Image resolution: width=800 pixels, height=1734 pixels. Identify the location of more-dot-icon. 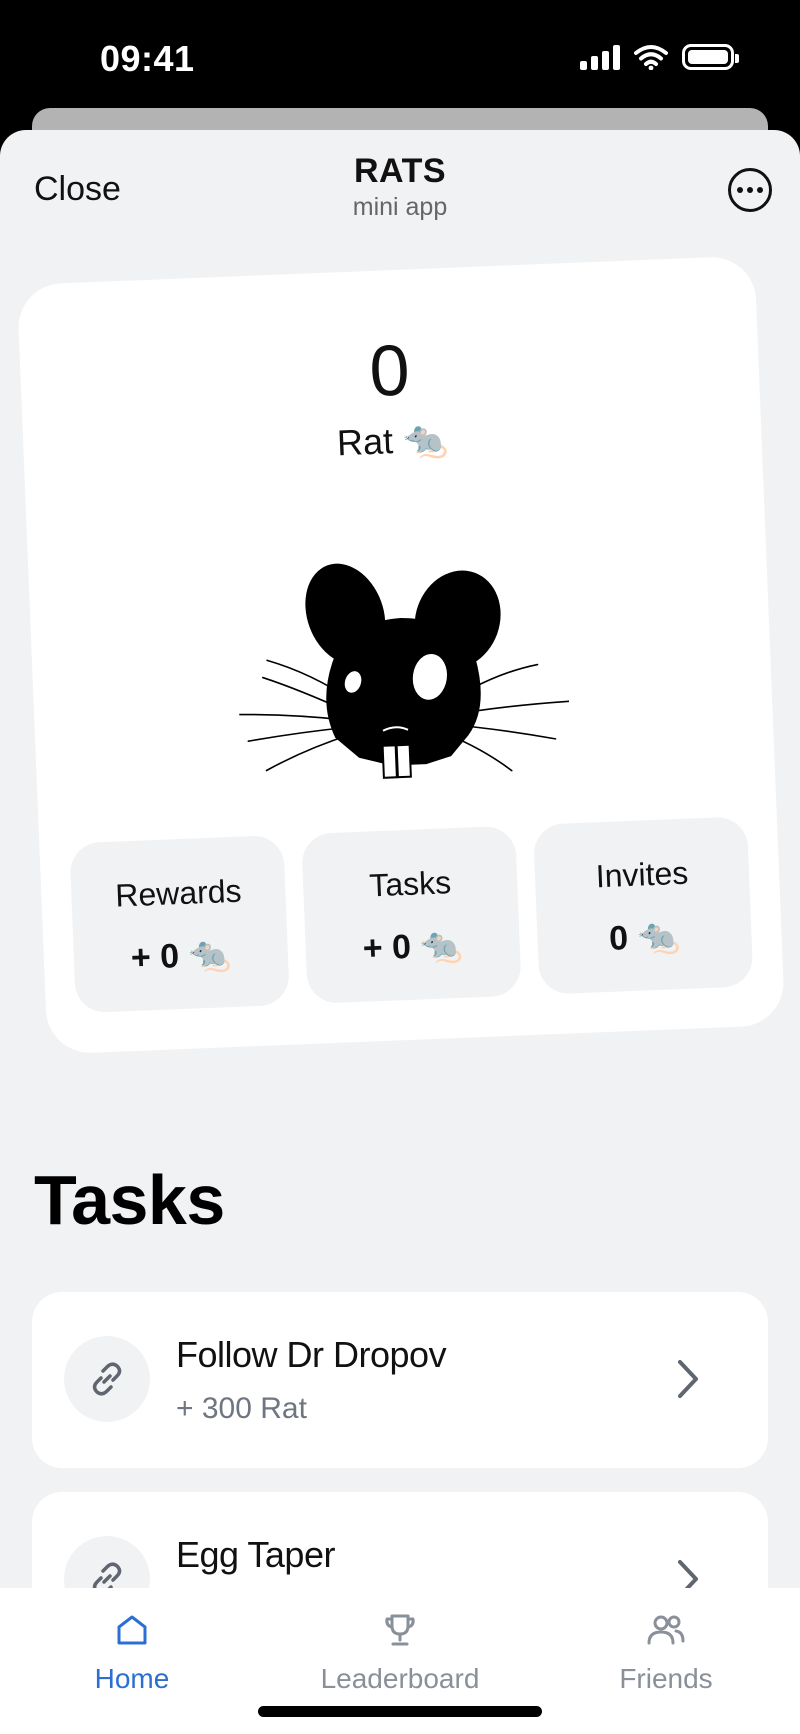
(740, 190).